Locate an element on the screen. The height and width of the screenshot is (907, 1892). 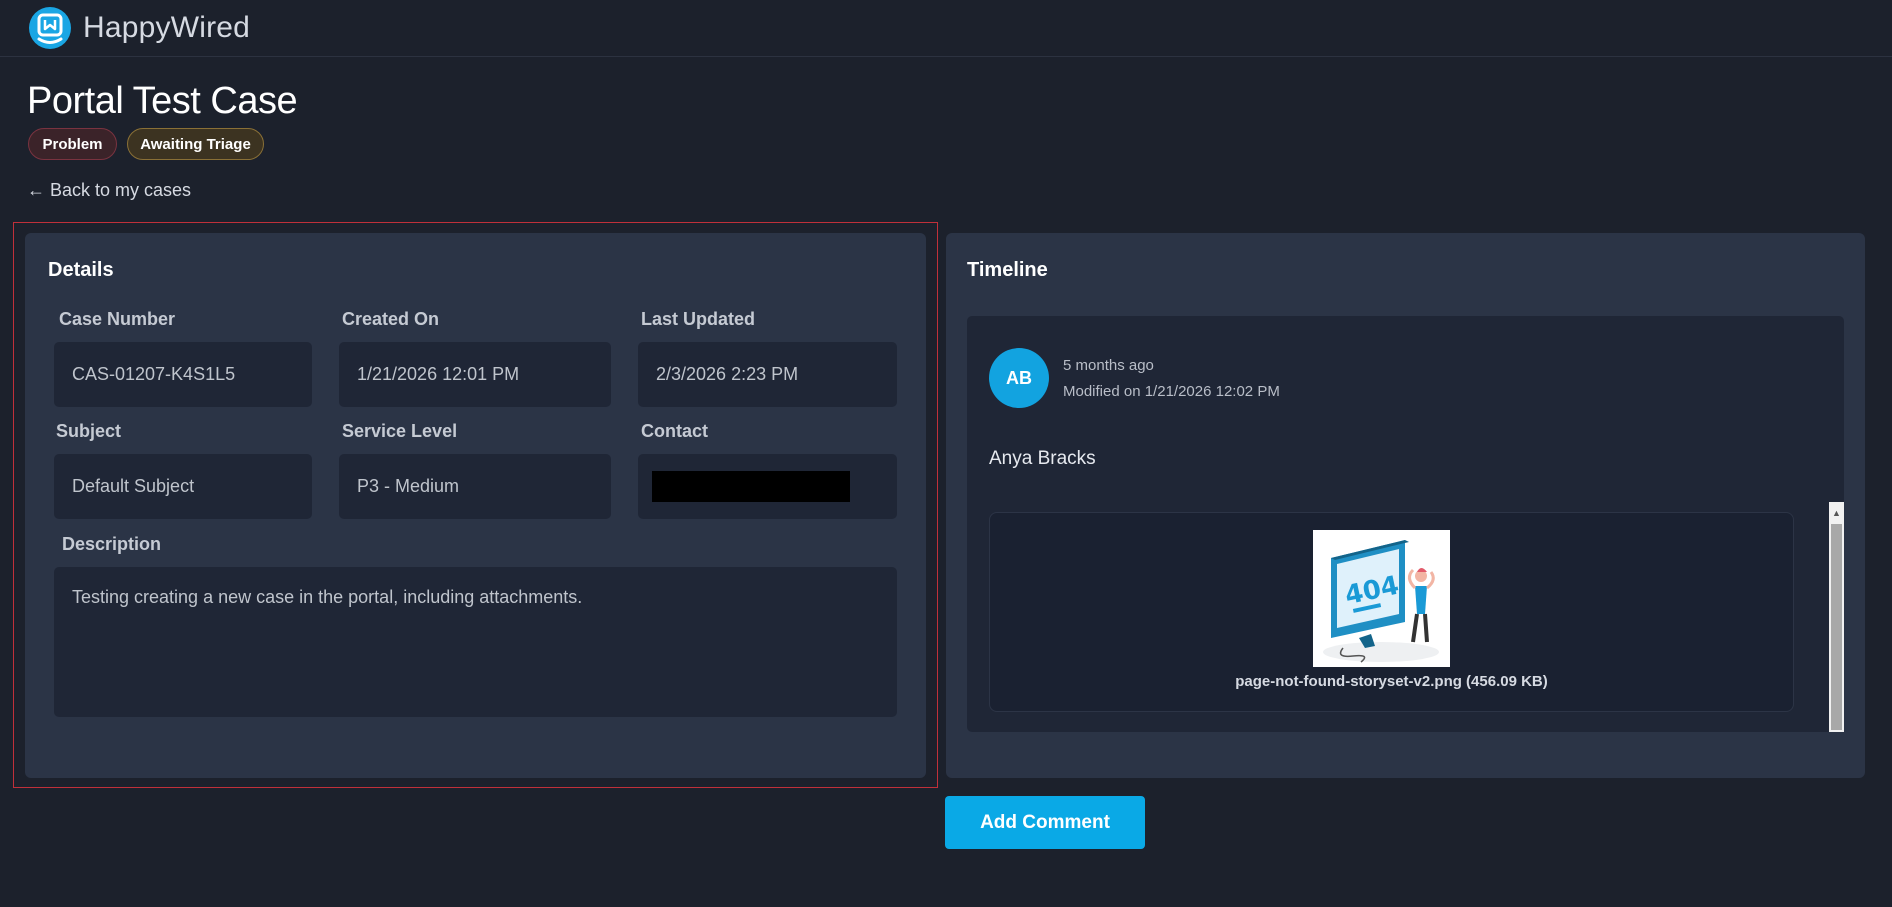
last-updated-field: 2/3/2026 2:23 PM is located at coordinates (767, 374).